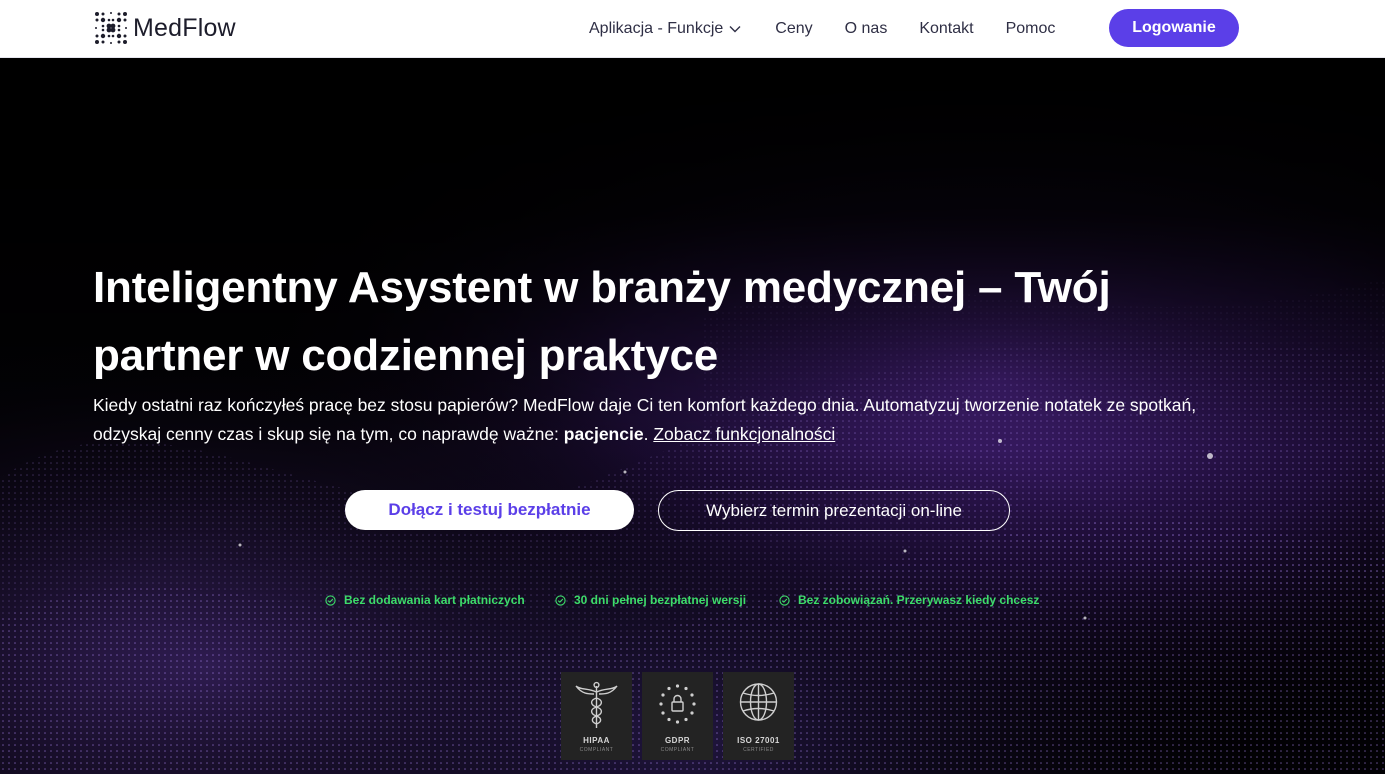 The height and width of the screenshot is (774, 1385). I want to click on iso-27001-badge: ISO 27001 CERTIFIED, so click(758, 716).